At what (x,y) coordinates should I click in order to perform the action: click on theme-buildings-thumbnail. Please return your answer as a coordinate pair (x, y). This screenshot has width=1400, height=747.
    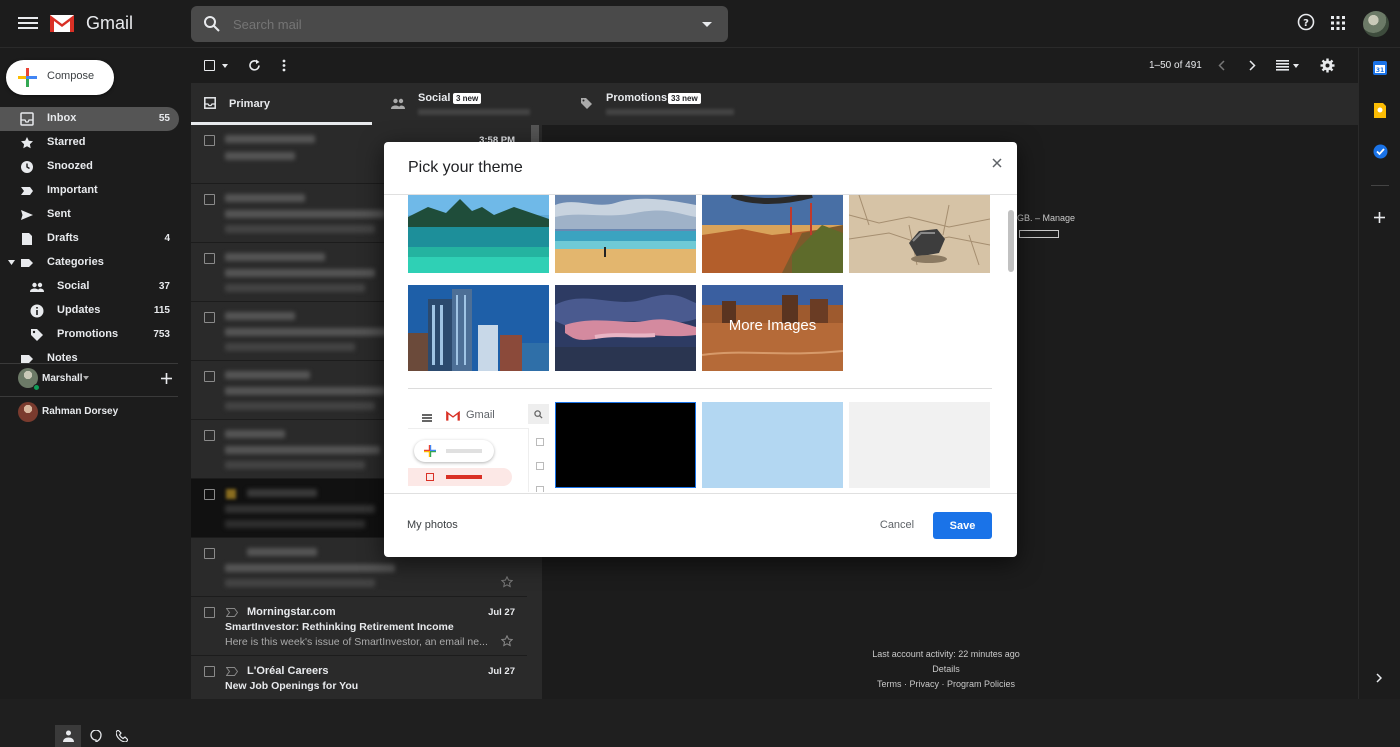
    Looking at the image, I should click on (478, 328).